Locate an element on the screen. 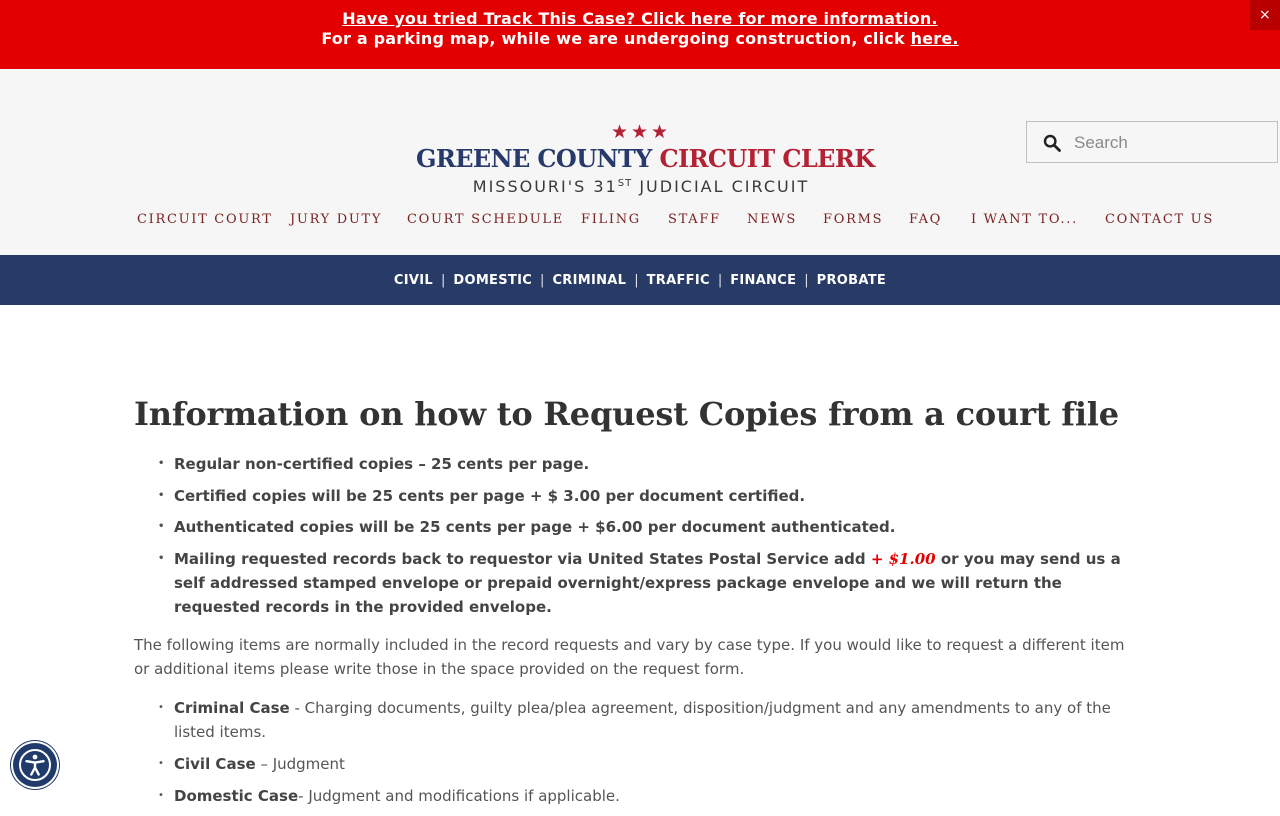 This screenshot has width=1280, height=816. nav-forms: FORMS is located at coordinates (853, 220).